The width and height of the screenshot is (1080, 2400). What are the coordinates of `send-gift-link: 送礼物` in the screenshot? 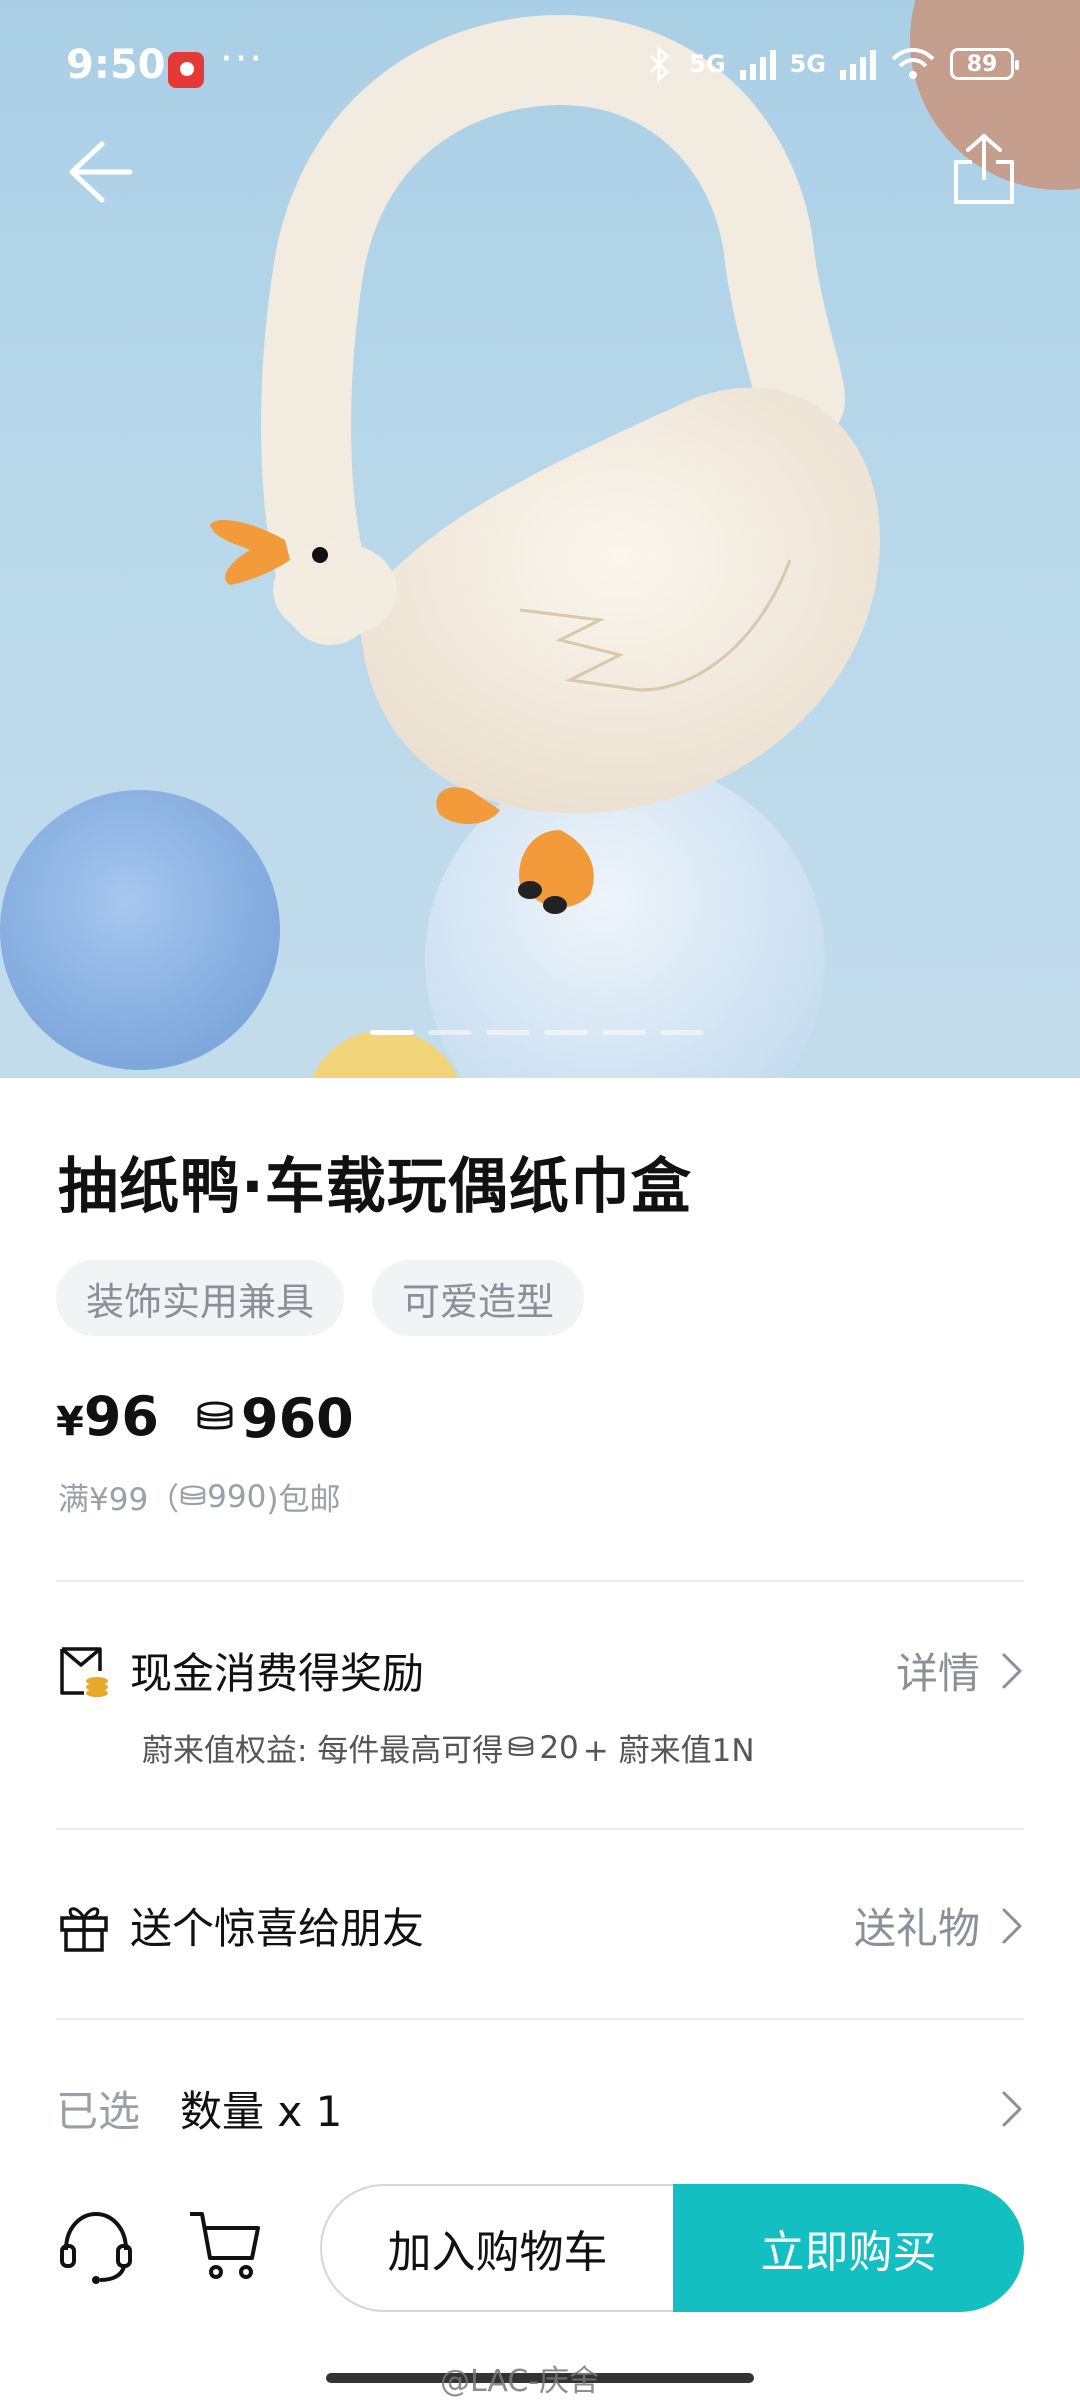 It's located at (939, 1925).